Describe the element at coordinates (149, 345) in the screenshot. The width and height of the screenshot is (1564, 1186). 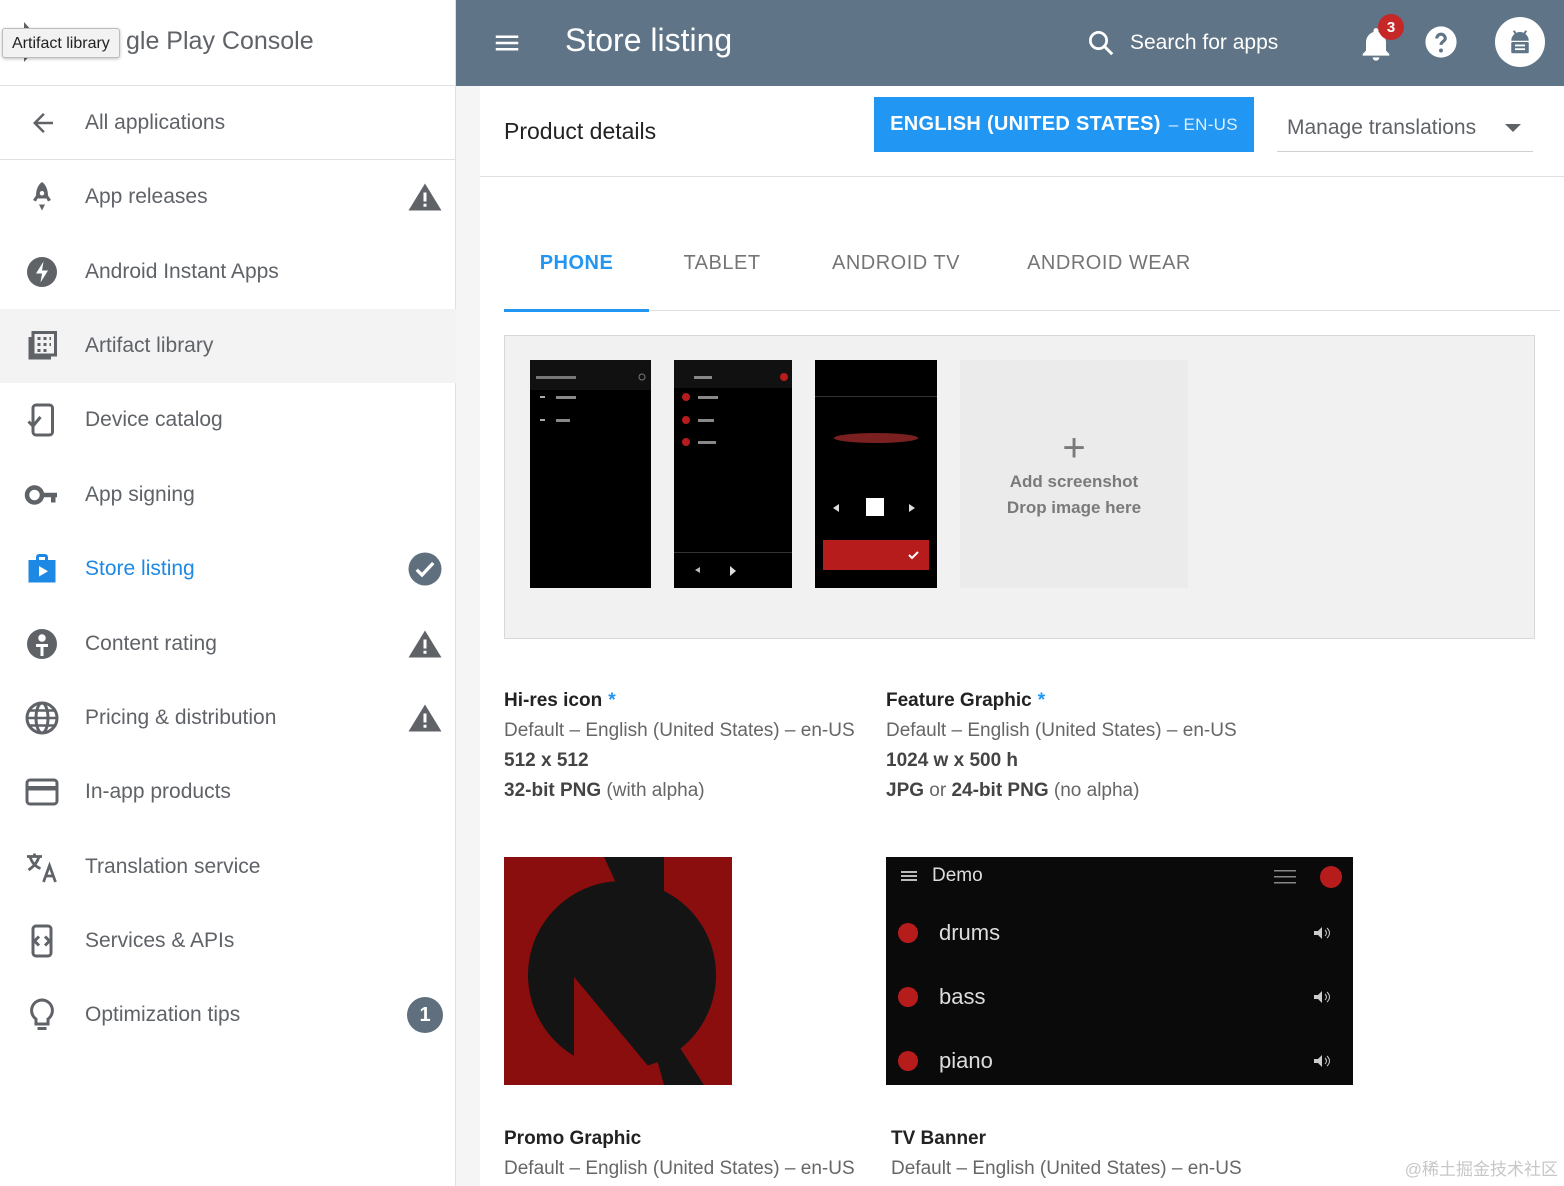
I see `sidebar-item-label: Artifact library` at that location.